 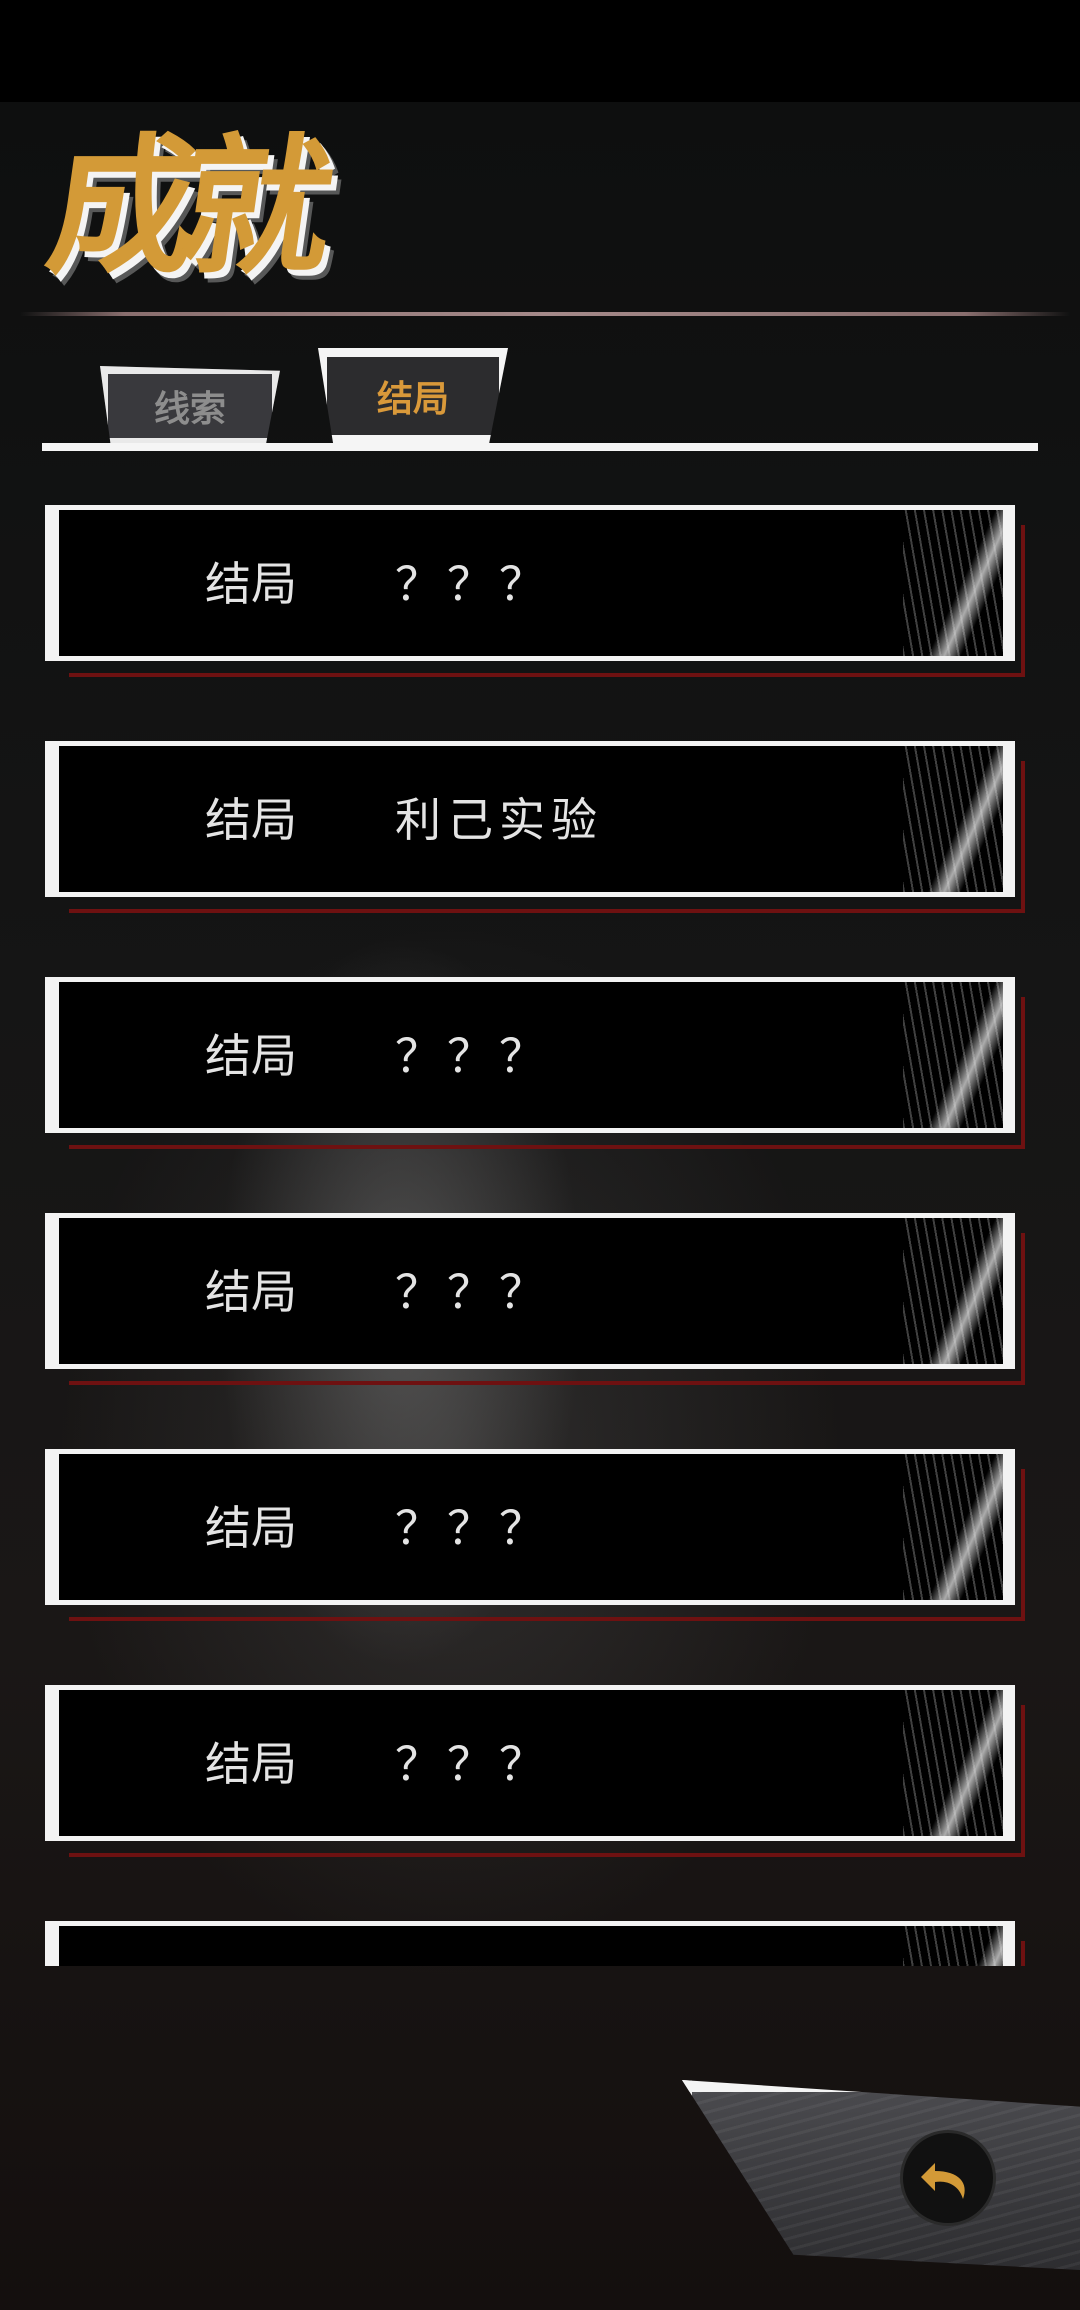 I want to click on tab-endings-label: 结局, so click(x=412, y=399).